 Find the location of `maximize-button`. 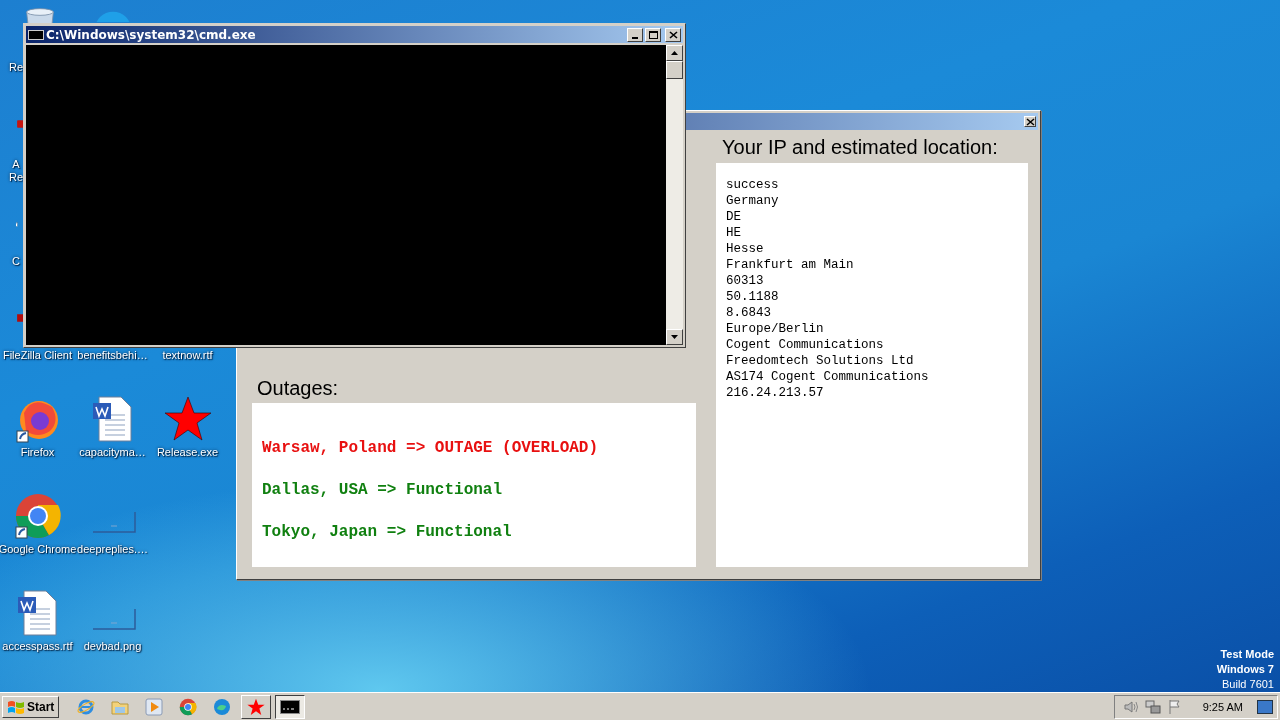

maximize-button is located at coordinates (653, 34).